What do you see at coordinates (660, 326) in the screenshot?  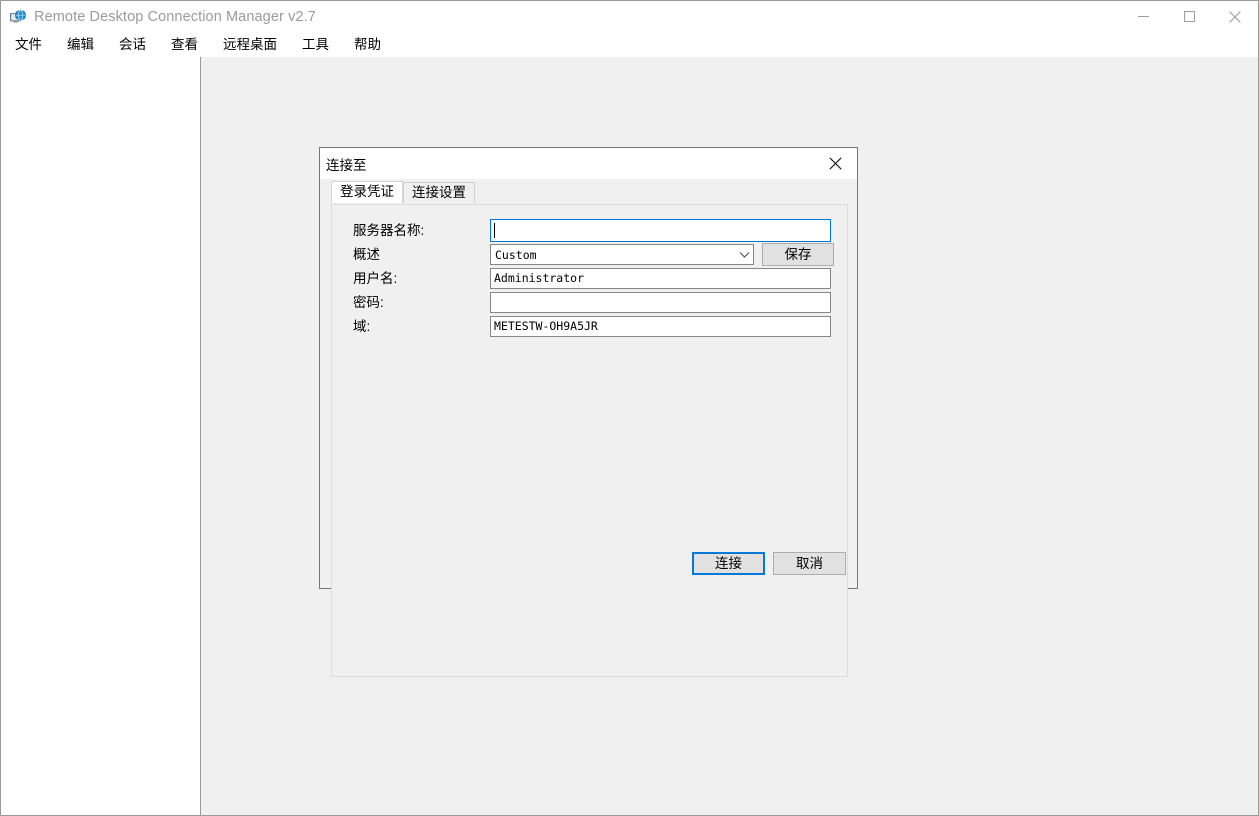 I see `domain-input: METESTW-OH9A5JR` at bounding box center [660, 326].